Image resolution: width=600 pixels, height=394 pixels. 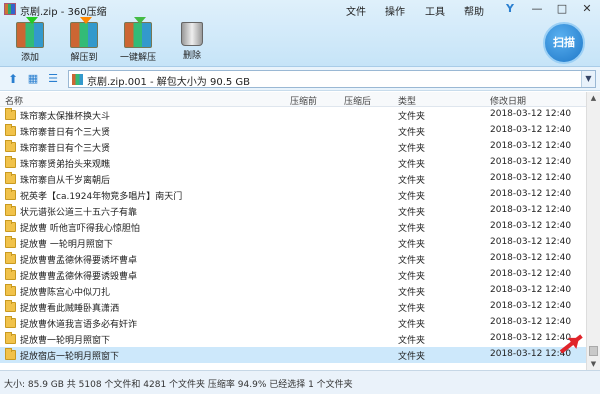 What do you see at coordinates (293, 115) in the screenshot?
I see `table-row: 珠帘寨太保推杯换大斗 文件夹 2018-03-12 12:40` at bounding box center [293, 115].